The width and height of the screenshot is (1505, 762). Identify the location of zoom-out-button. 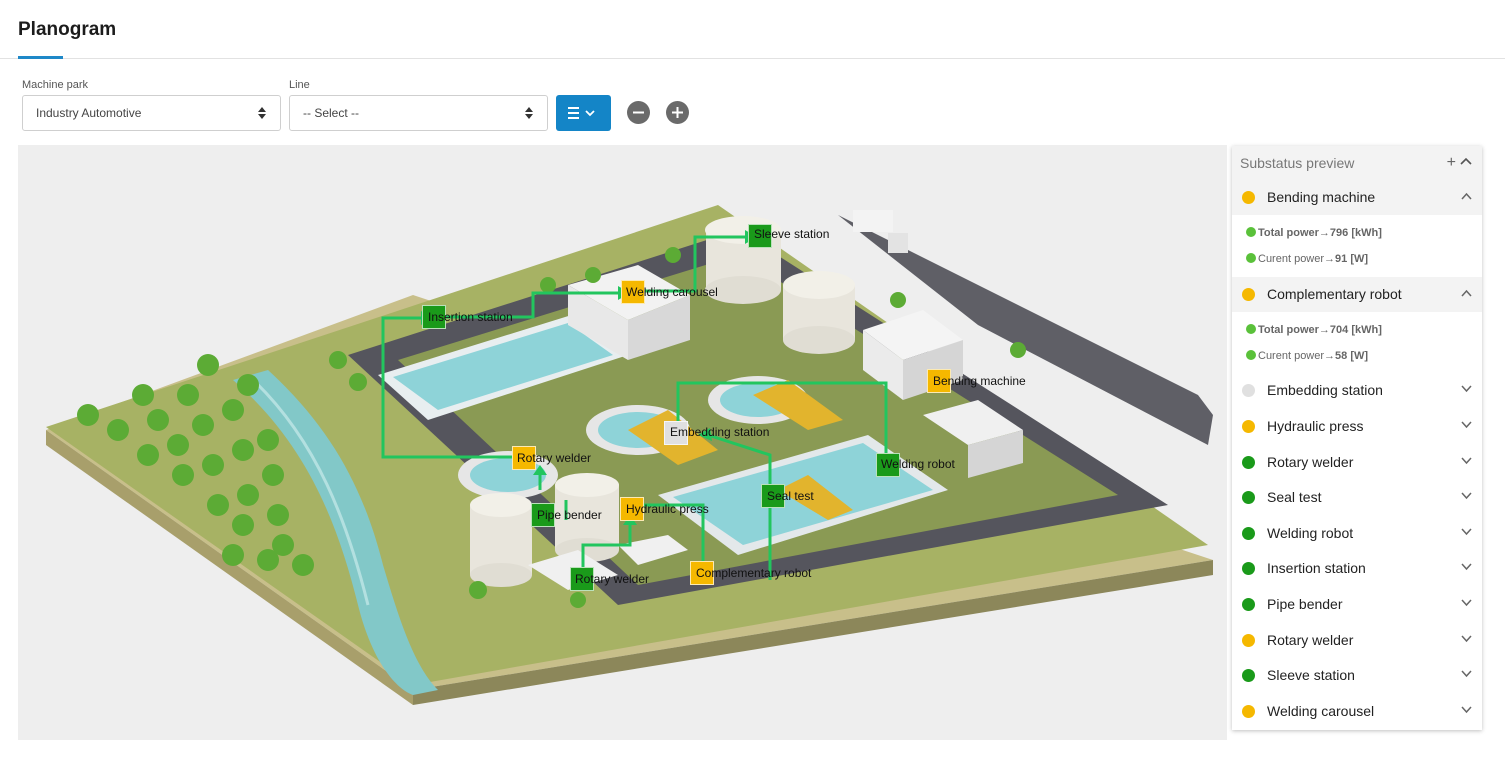
(638, 112).